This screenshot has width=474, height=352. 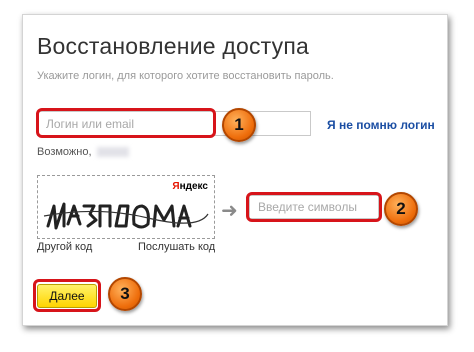 I want to click on arrow-right-icon: ➜, so click(x=229, y=211).